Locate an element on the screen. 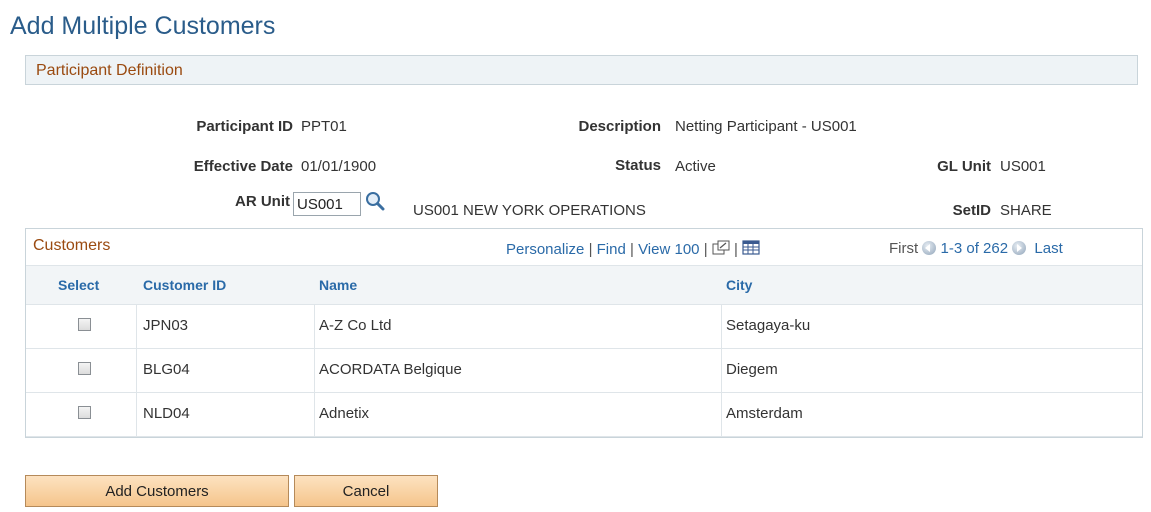 The height and width of the screenshot is (512, 1151). cancel-button: Cancel is located at coordinates (366, 491).